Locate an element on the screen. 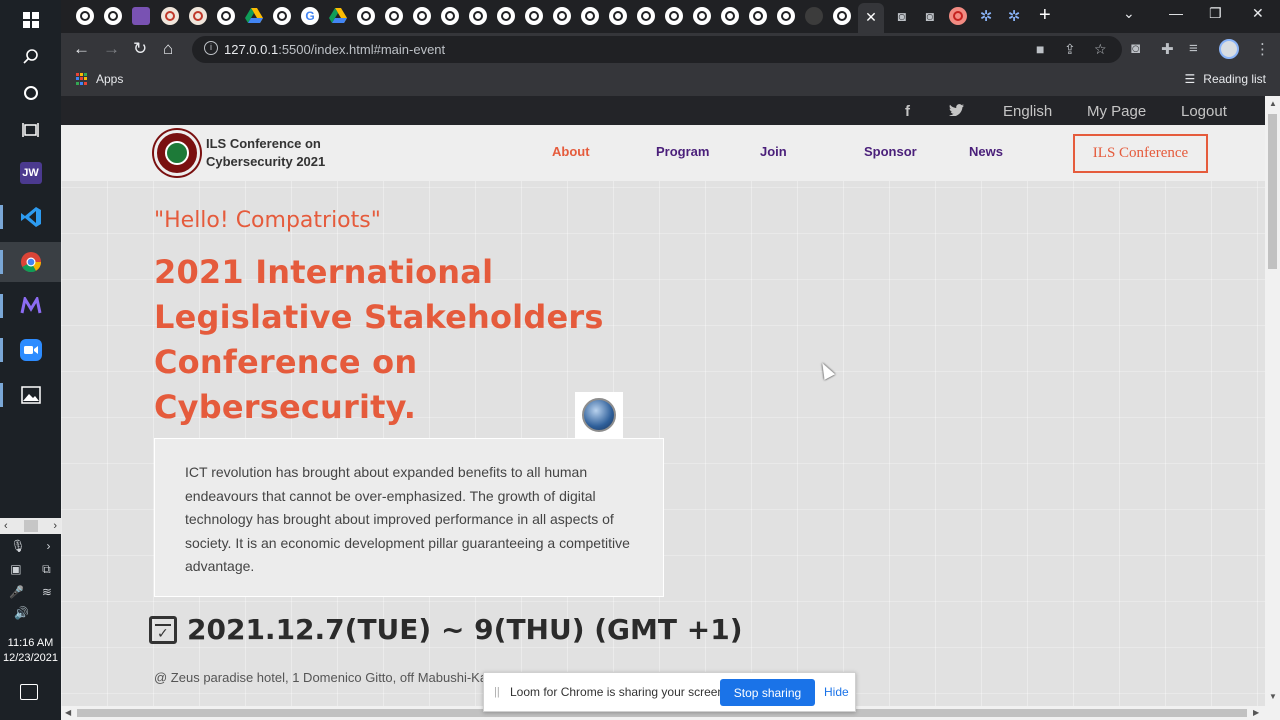 The height and width of the screenshot is (720, 1280). tab-drive-icon is located at coordinates (338, 16).